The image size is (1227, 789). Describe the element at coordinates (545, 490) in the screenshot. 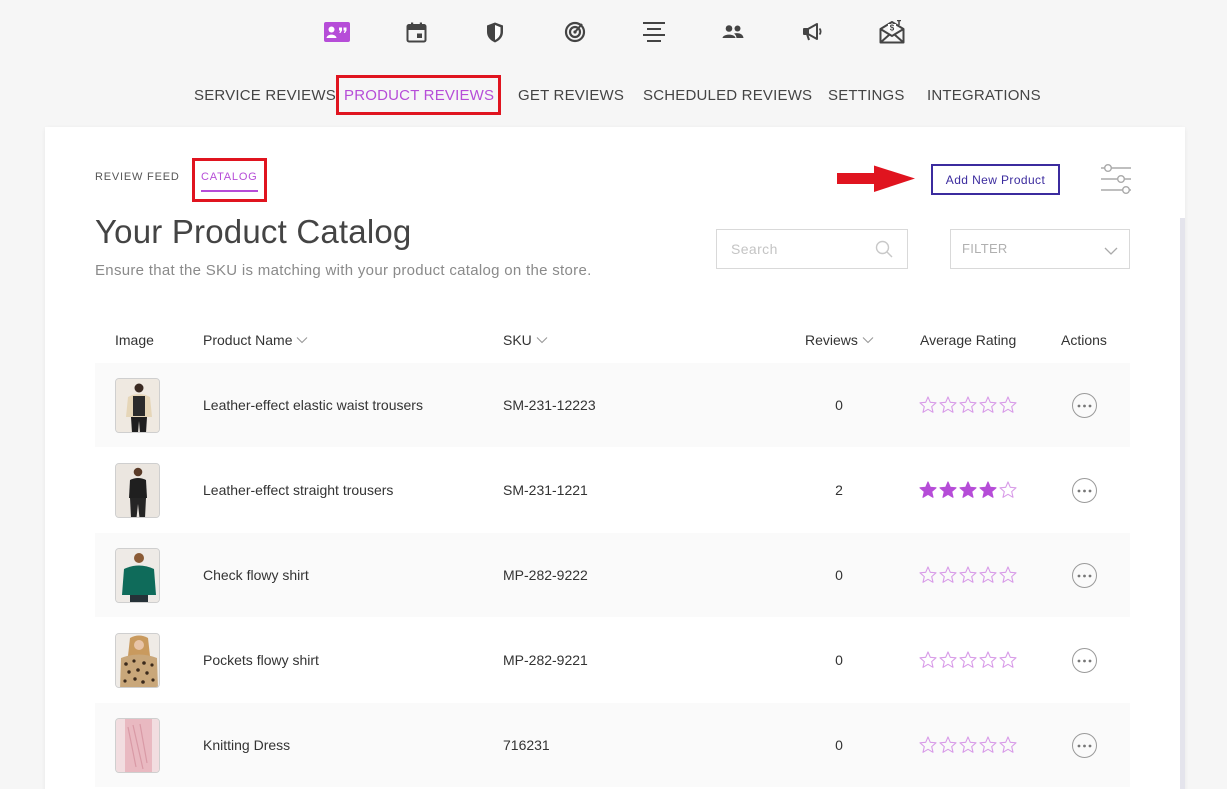

I see `product-sku: SM-231-1221` at that location.